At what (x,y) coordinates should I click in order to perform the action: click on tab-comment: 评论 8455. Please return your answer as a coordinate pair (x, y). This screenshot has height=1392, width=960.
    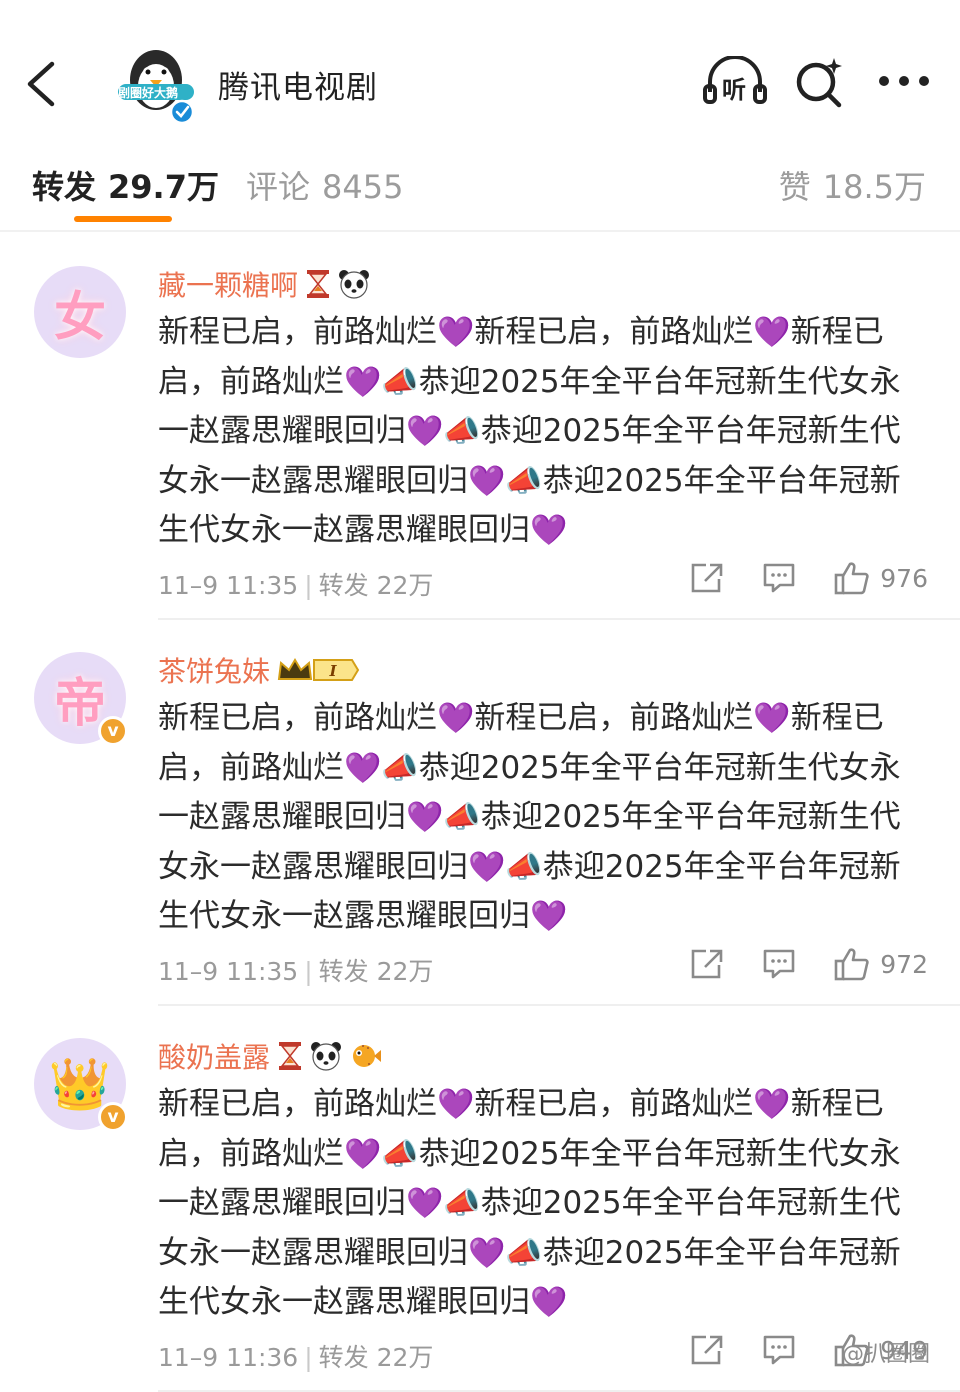
    Looking at the image, I should click on (324, 185).